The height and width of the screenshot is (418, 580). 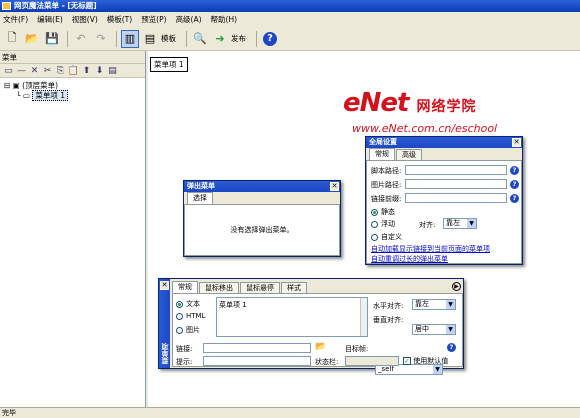 I want to click on layout-view-icon: ▥, so click(x=130, y=38).